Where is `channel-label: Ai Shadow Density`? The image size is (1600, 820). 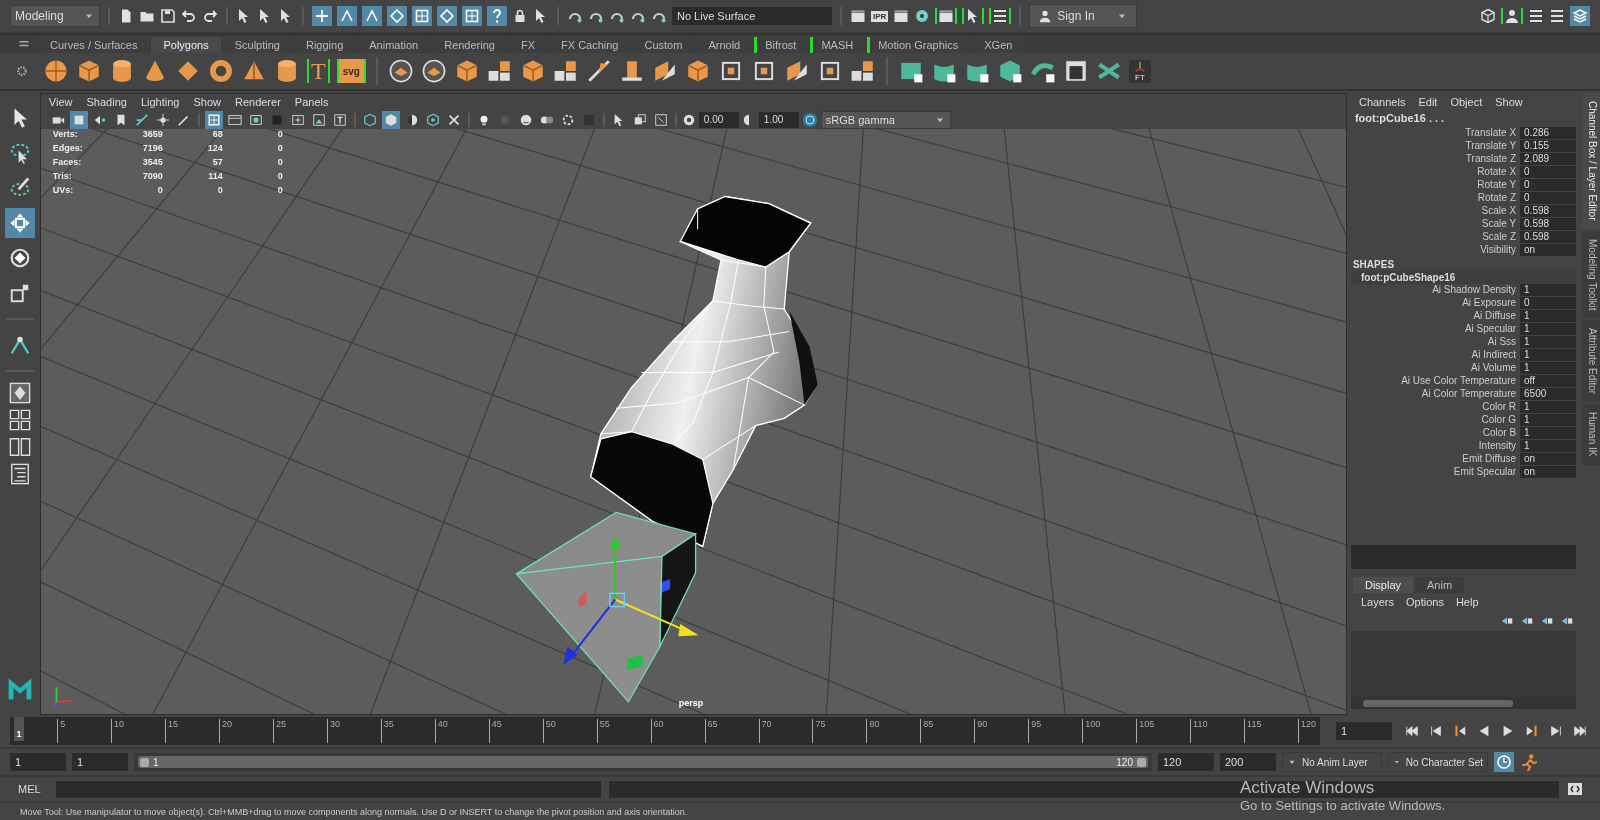 channel-label: Ai Shadow Density is located at coordinates (1433, 290).